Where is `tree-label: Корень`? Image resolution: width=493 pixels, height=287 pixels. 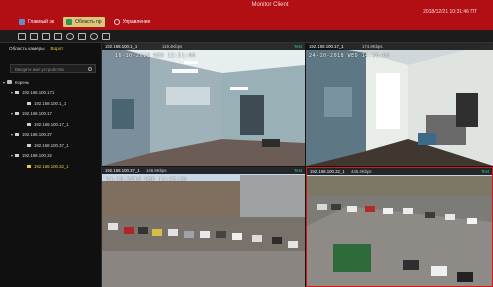
tree-label: Корень is located at coordinates (22, 82).